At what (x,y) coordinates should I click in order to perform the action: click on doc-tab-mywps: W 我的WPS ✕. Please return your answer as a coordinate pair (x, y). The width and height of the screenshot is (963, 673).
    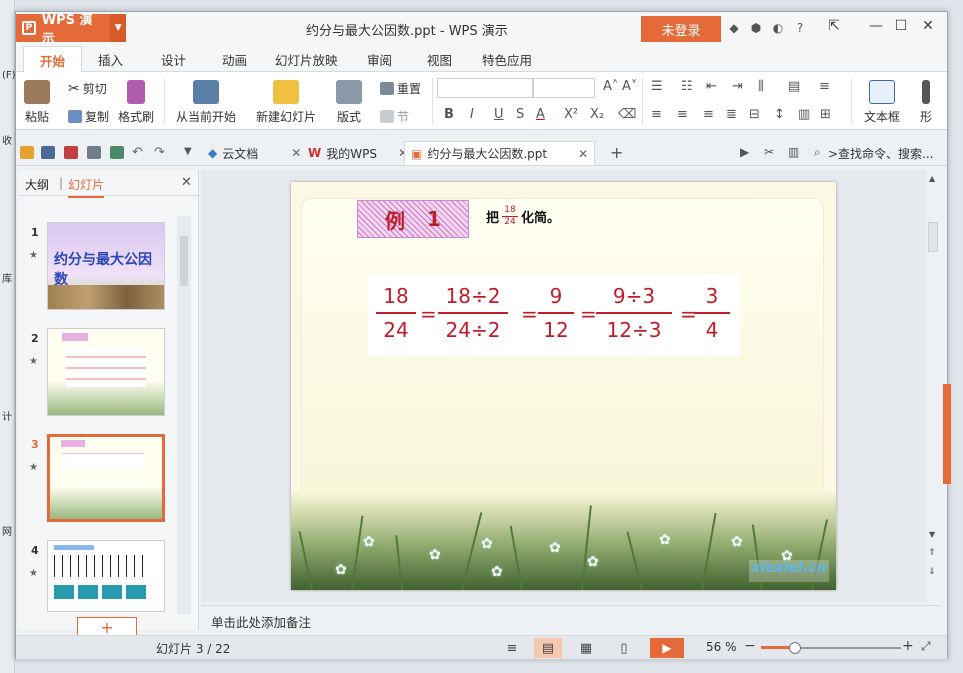
    Looking at the image, I should click on (358, 153).